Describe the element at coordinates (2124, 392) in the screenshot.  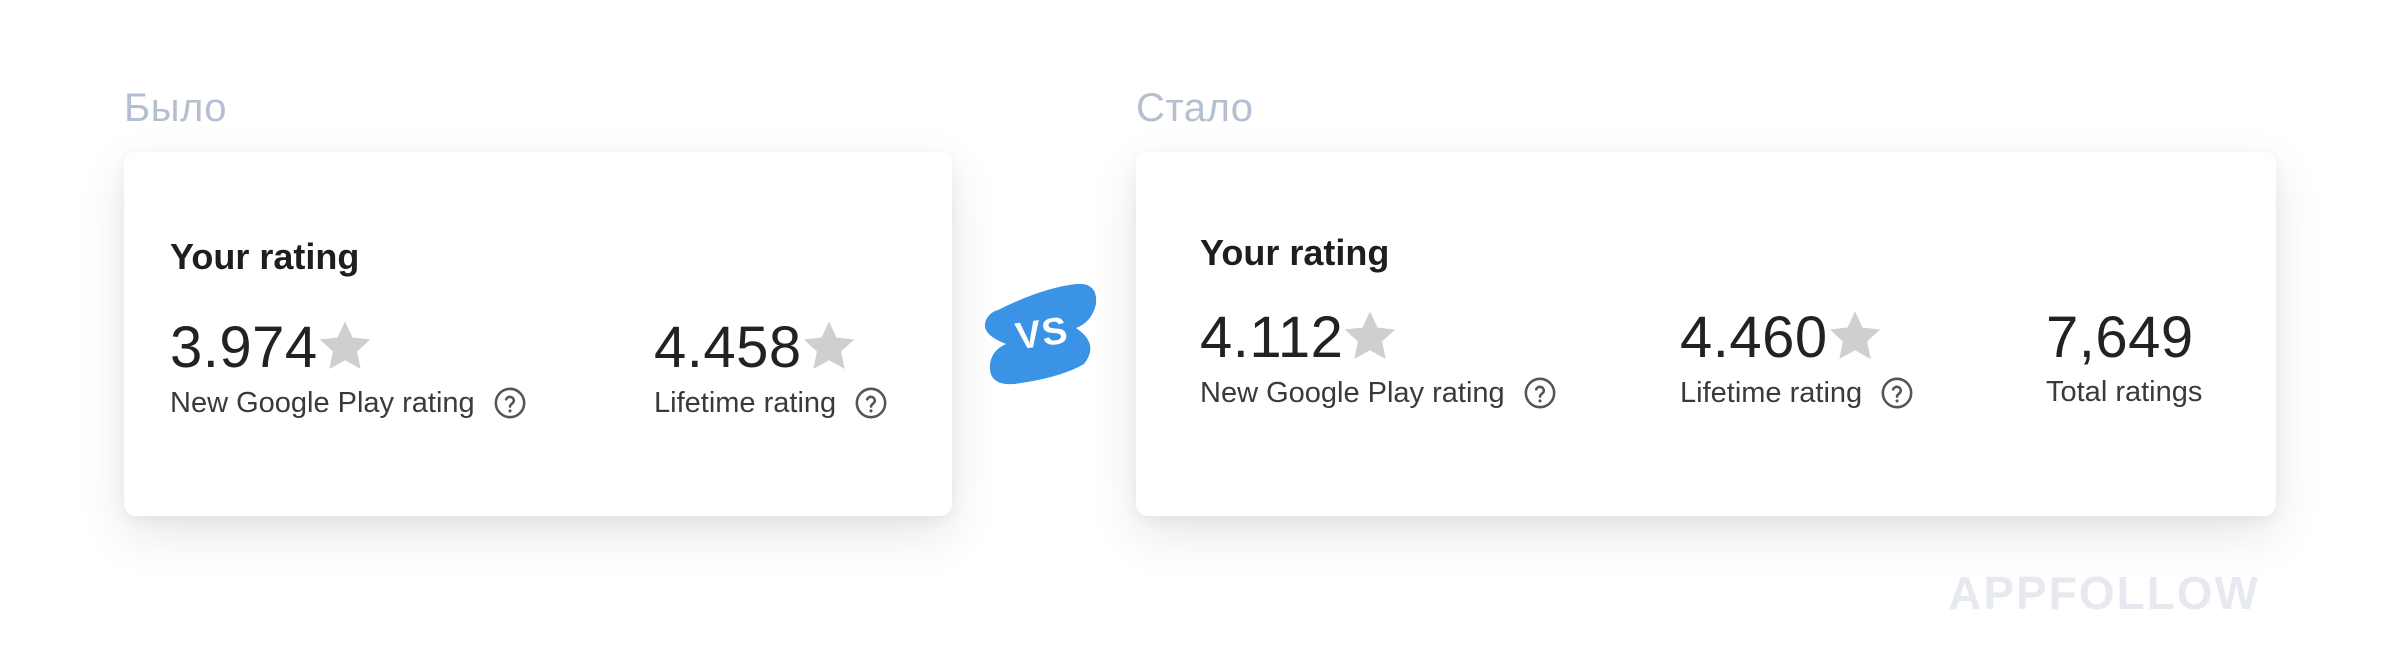
I see `after-total-ratings-label: Total ratings` at that location.